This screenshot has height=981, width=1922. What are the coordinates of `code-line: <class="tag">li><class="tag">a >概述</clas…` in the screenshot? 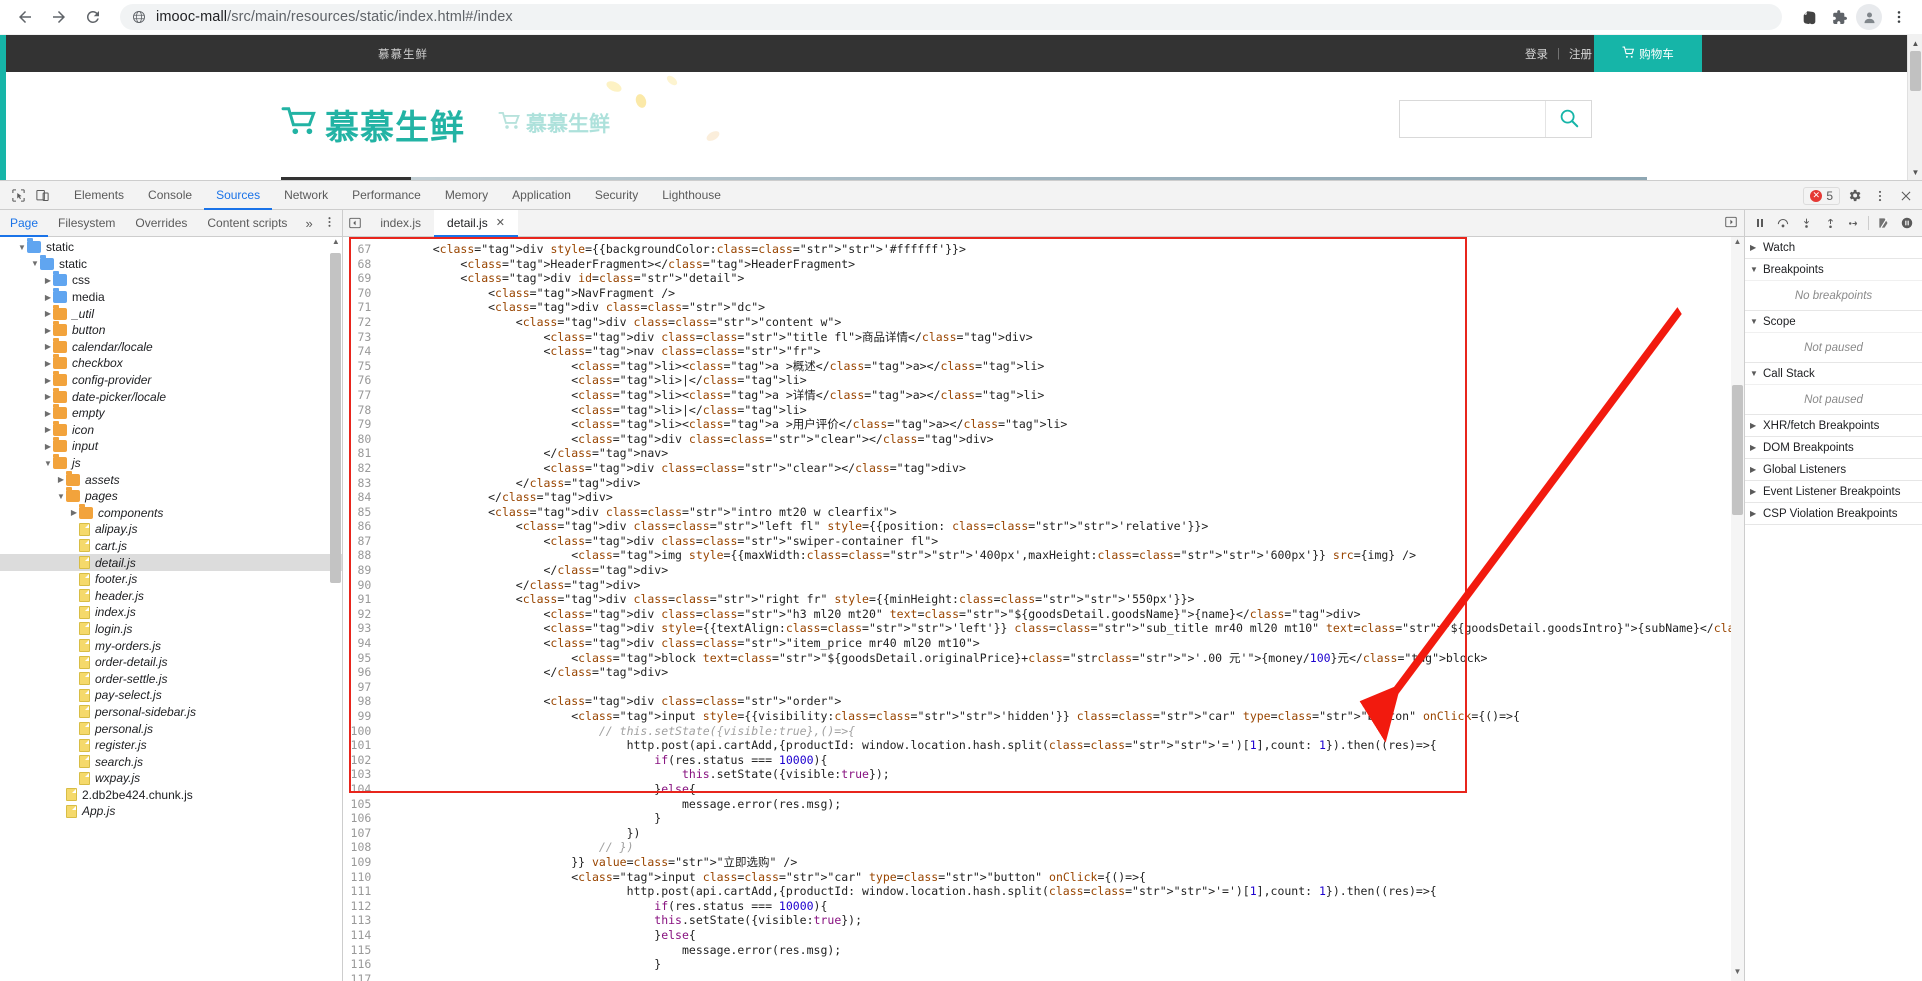 It's located at (1060, 366).